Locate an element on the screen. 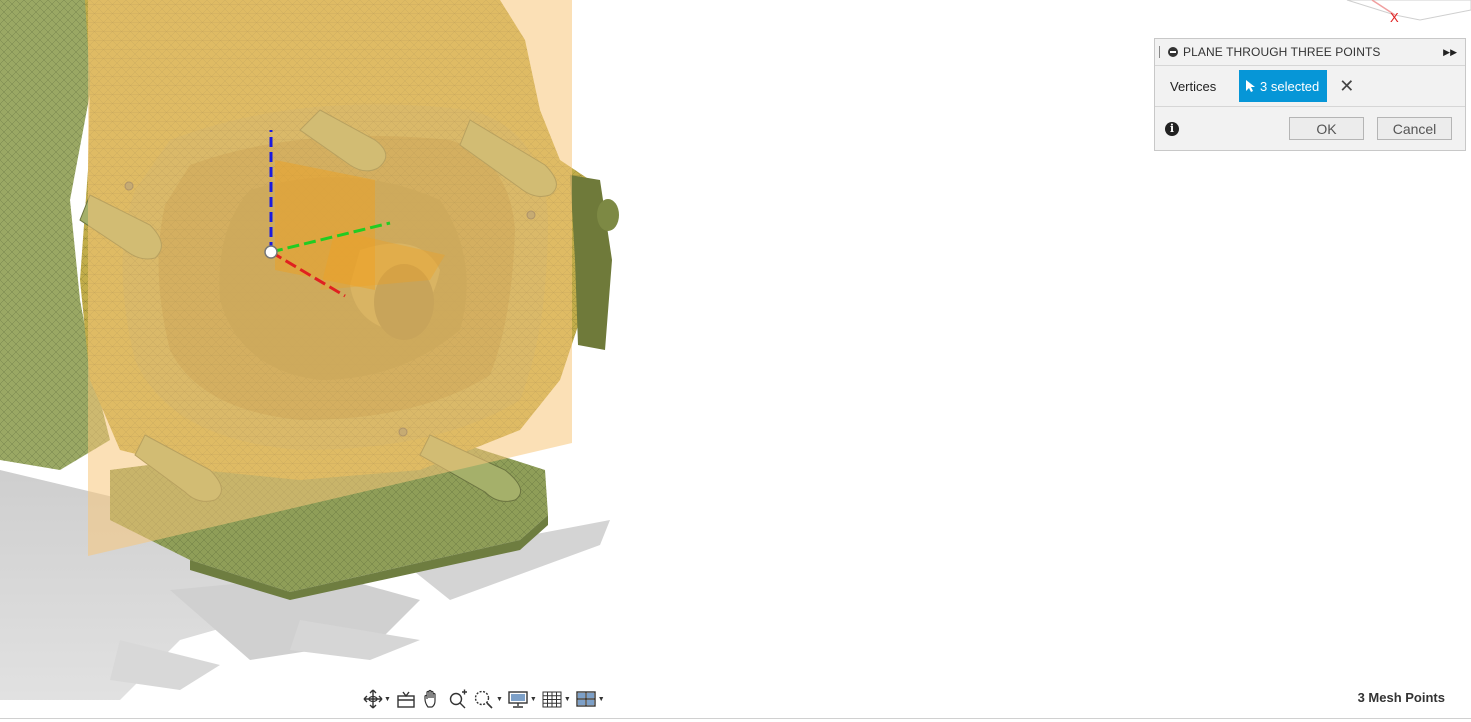  zoom-icon is located at coordinates (458, 699).